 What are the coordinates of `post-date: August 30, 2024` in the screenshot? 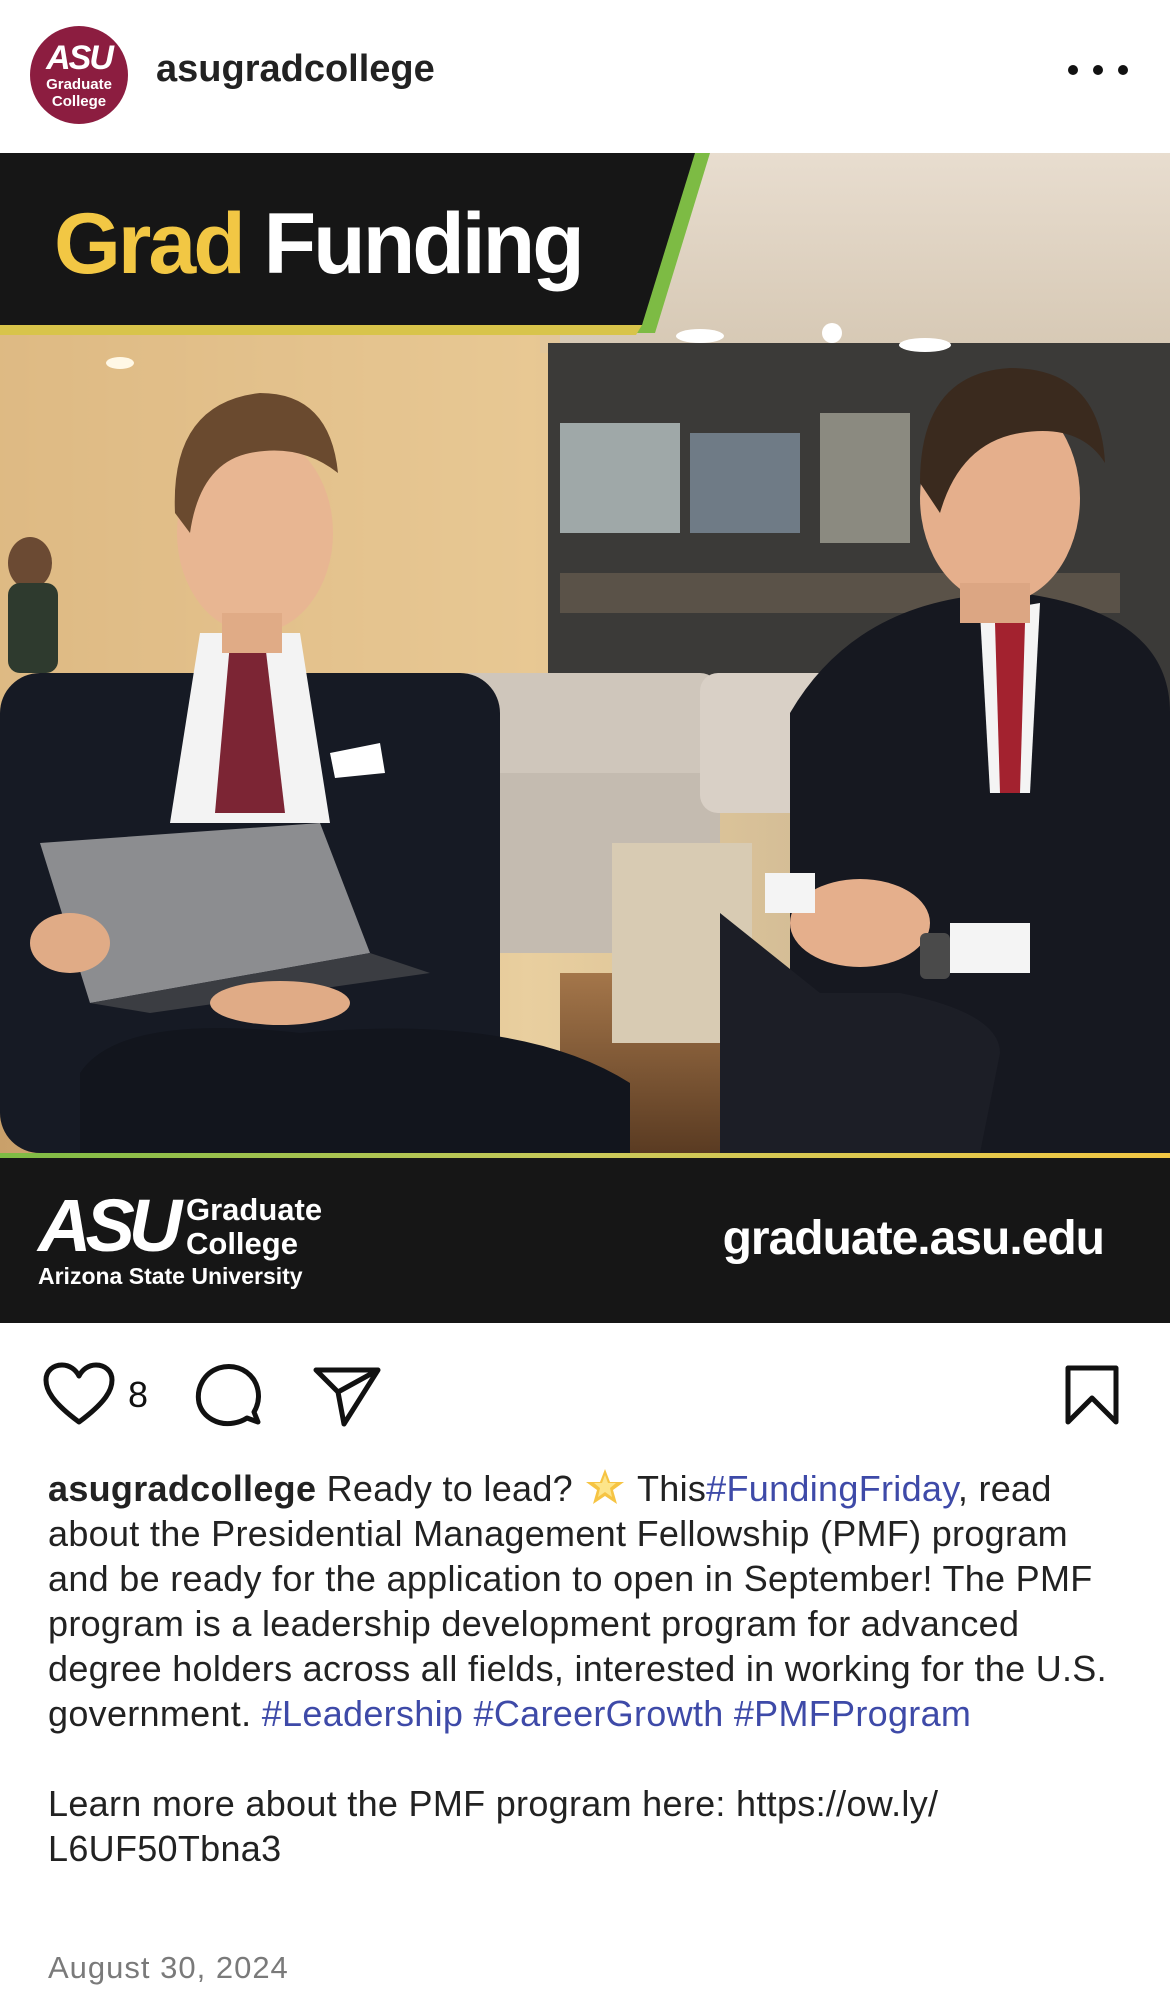 It's located at (168, 1967).